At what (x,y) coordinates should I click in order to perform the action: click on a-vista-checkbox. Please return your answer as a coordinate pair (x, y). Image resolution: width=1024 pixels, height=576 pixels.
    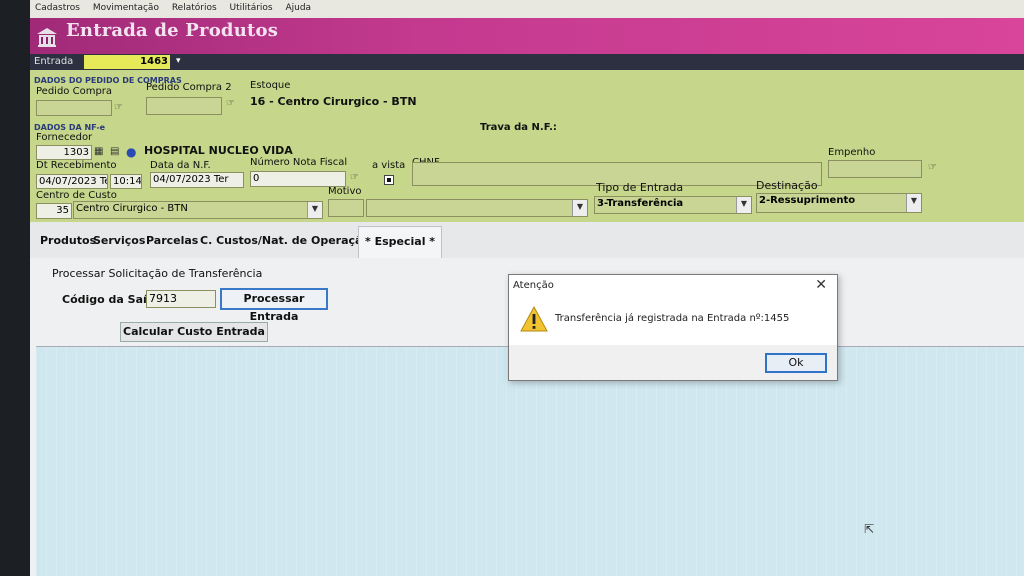
    Looking at the image, I should click on (389, 180).